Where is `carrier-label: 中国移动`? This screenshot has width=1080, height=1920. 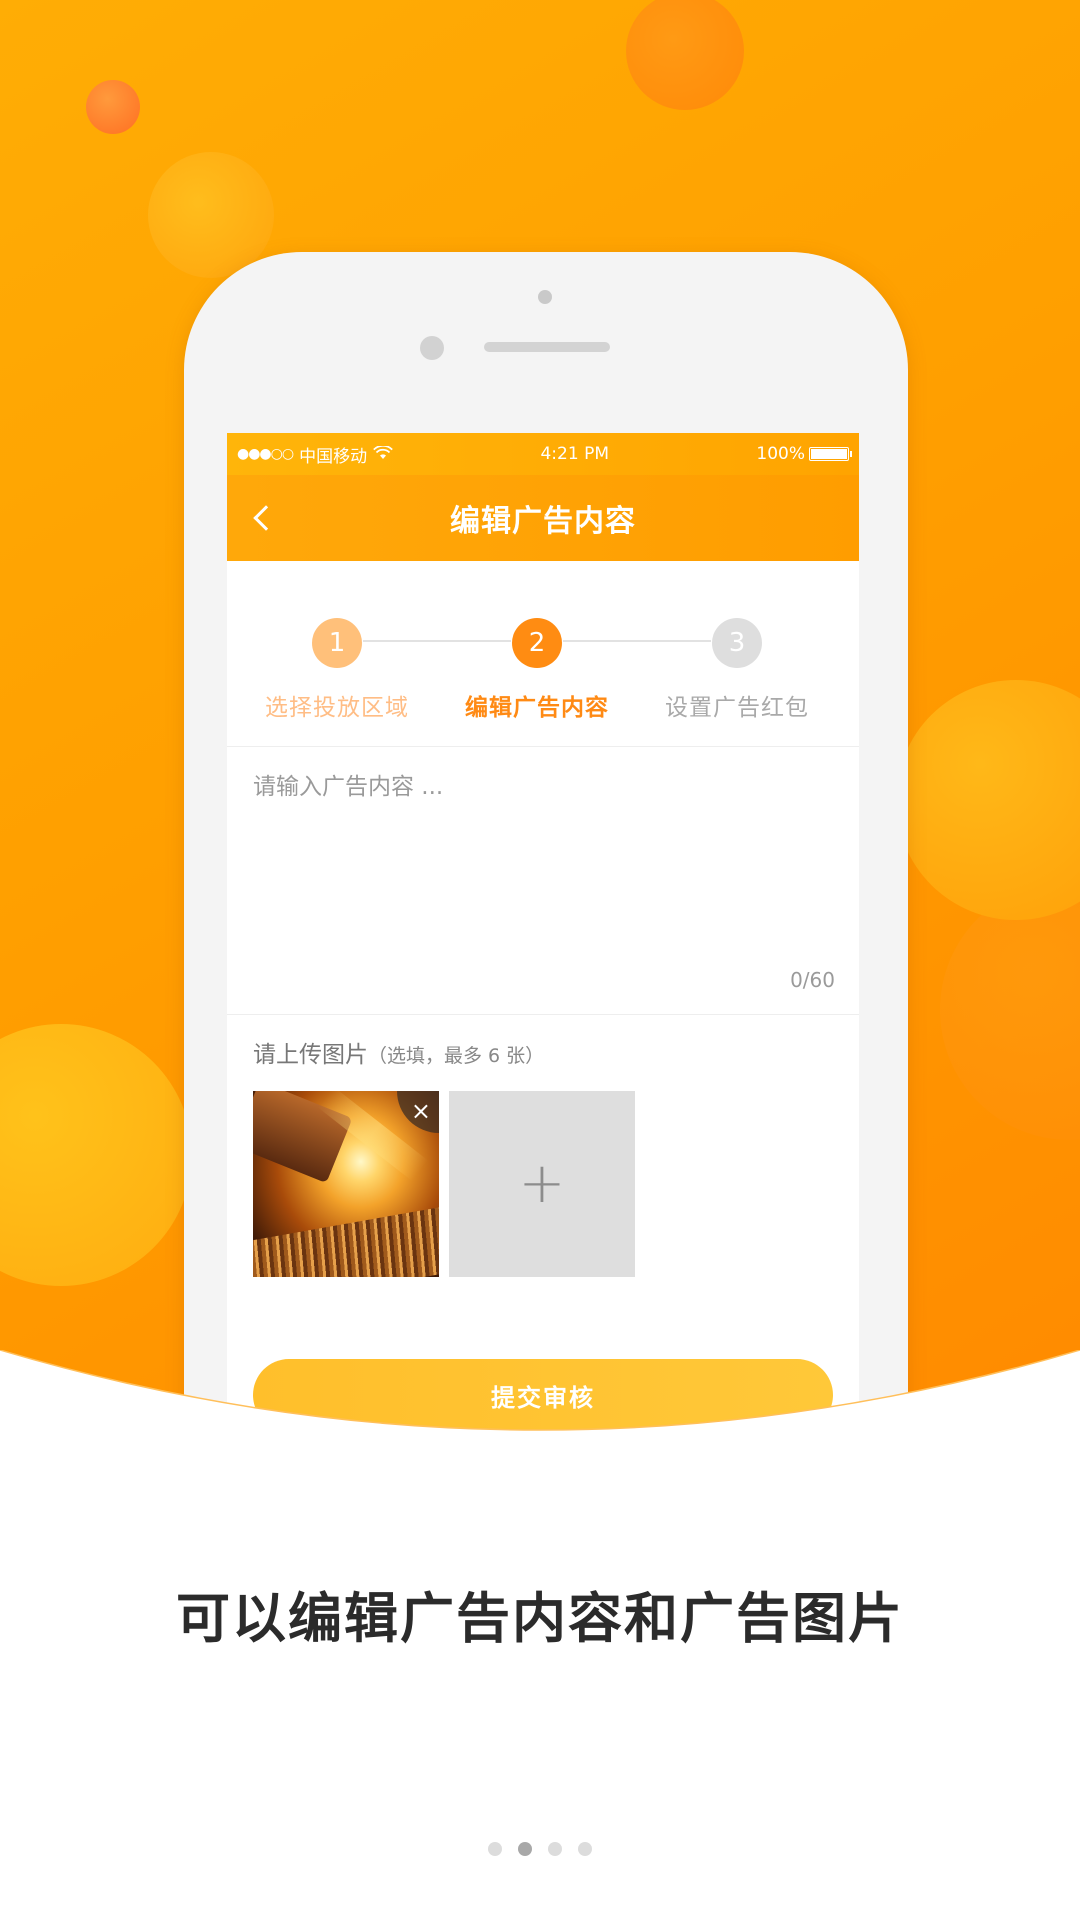 carrier-label: 中国移动 is located at coordinates (333, 456).